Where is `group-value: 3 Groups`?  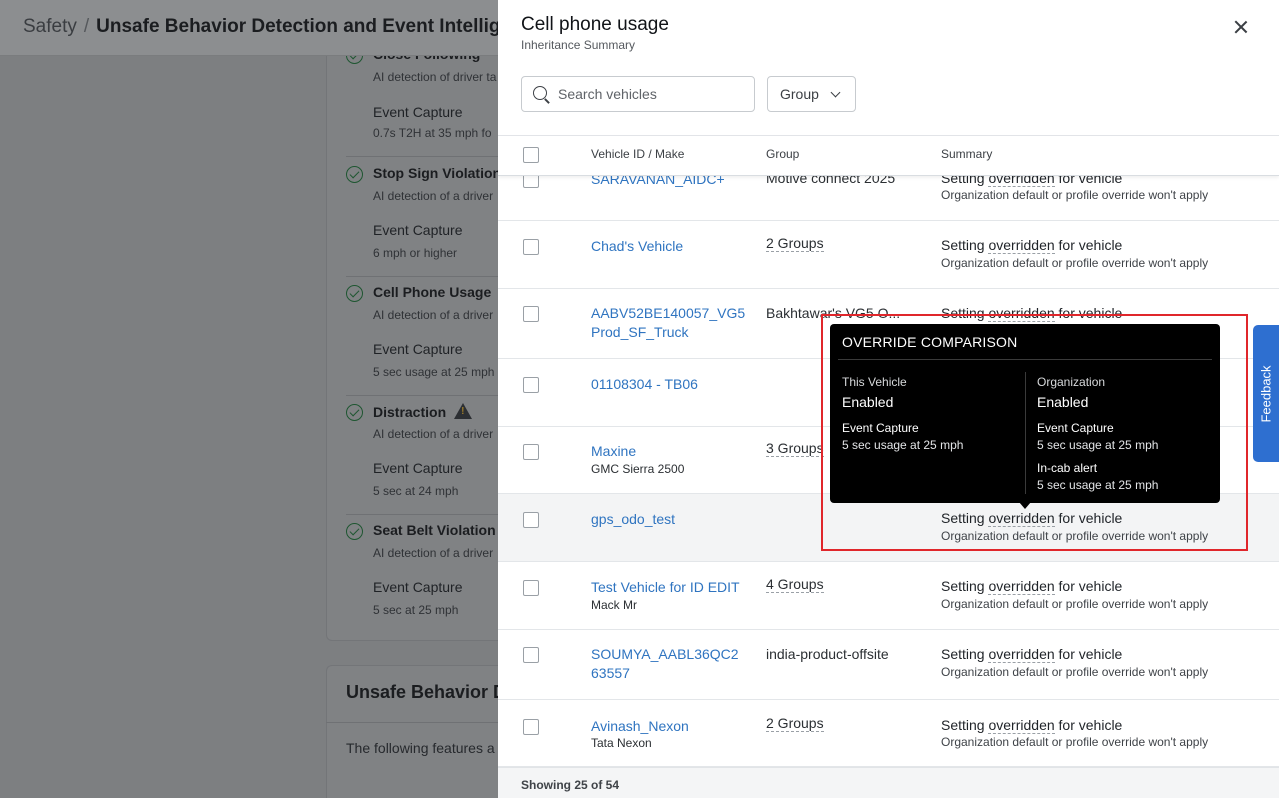
group-value: 3 Groups is located at coordinates (795, 448).